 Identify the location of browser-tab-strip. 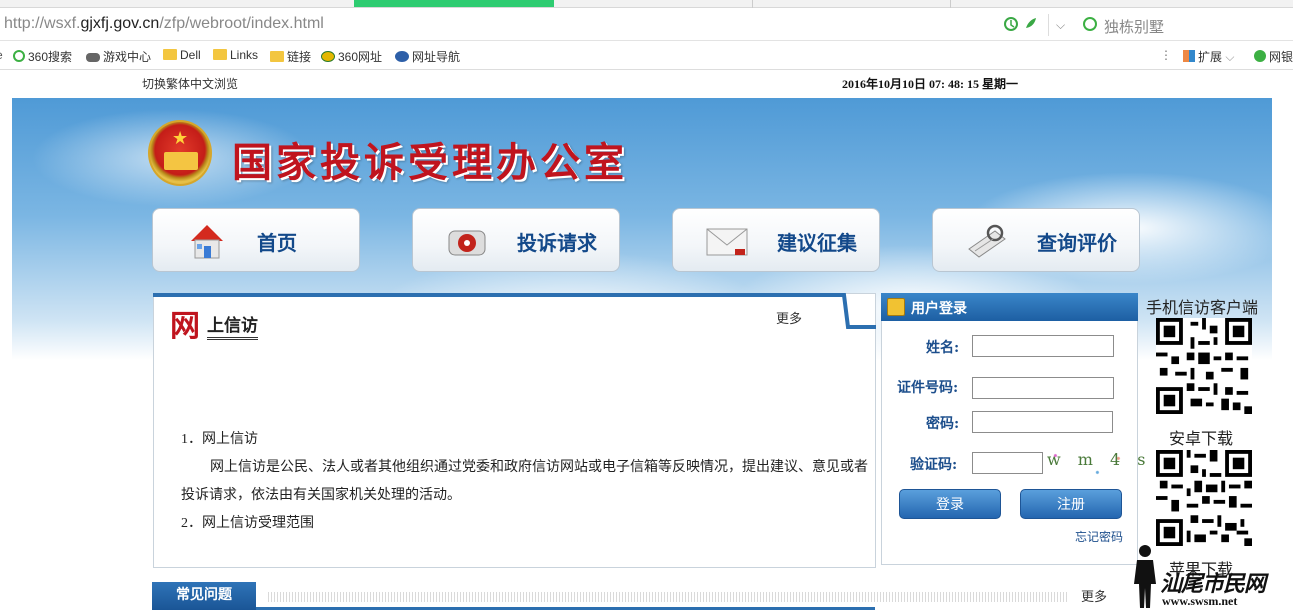
(646, 4).